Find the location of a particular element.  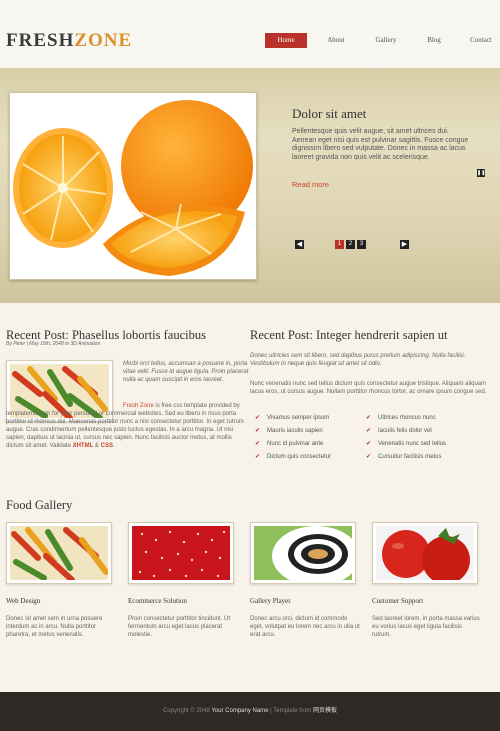

logo-zone: ZONE is located at coordinates (103, 40).